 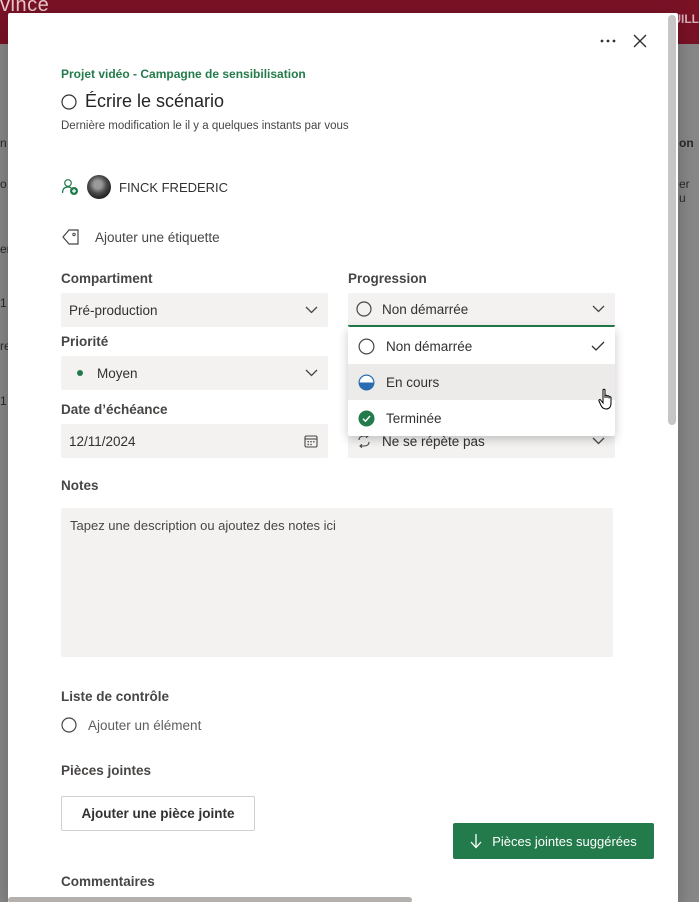 I want to click on more-icon, so click(x=608, y=41).